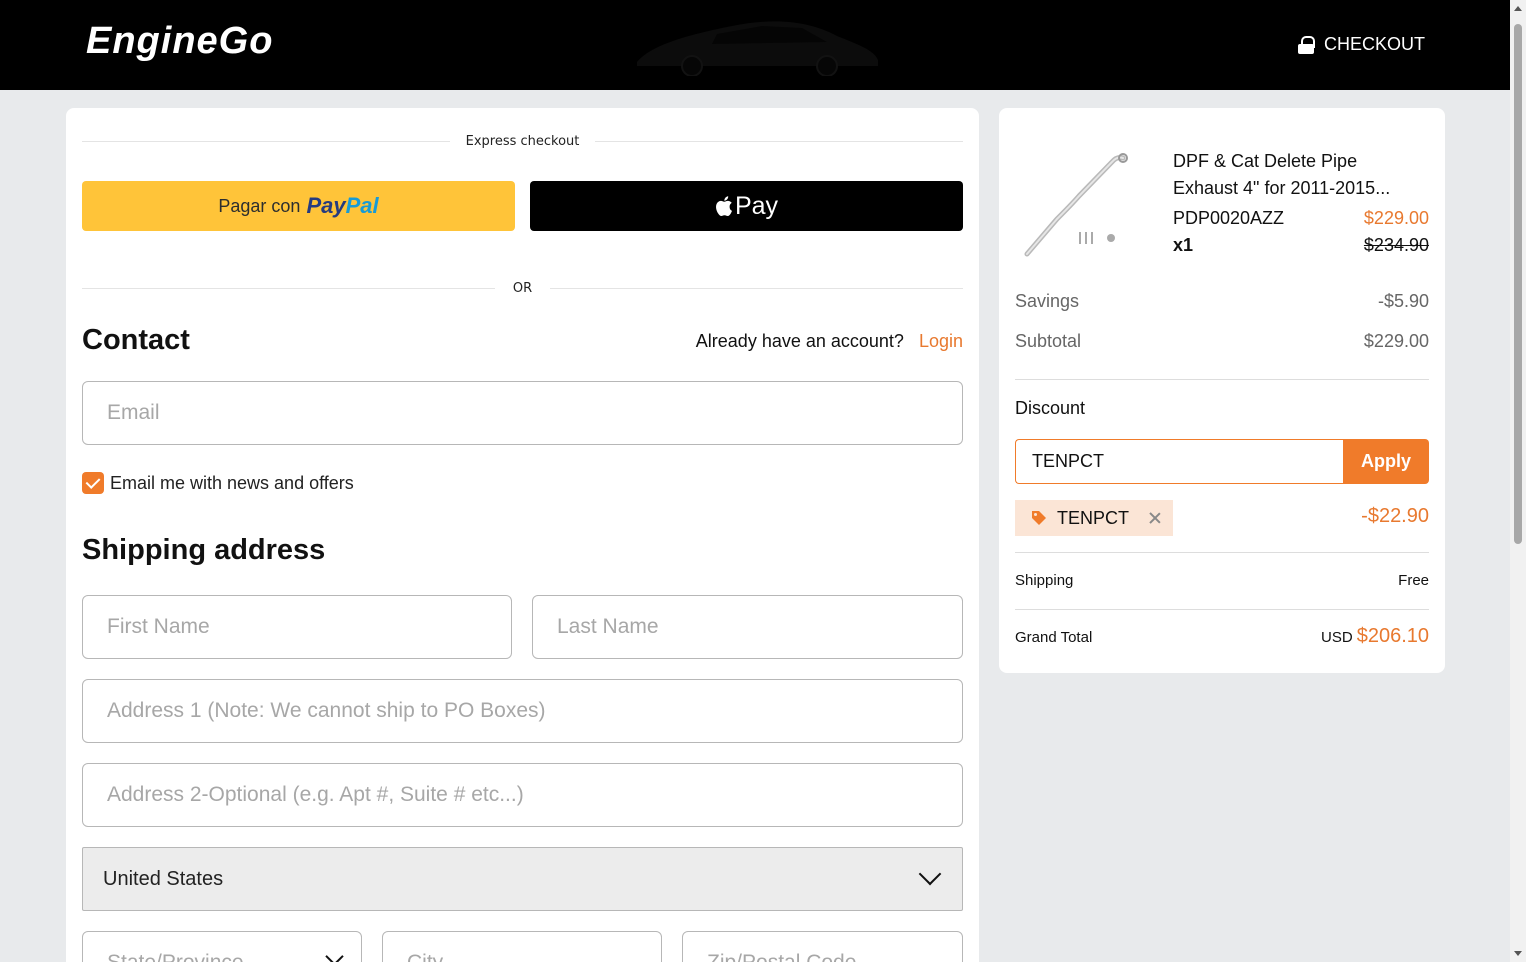 The height and width of the screenshot is (962, 1526). I want to click on discount-code-field, so click(1180, 461).